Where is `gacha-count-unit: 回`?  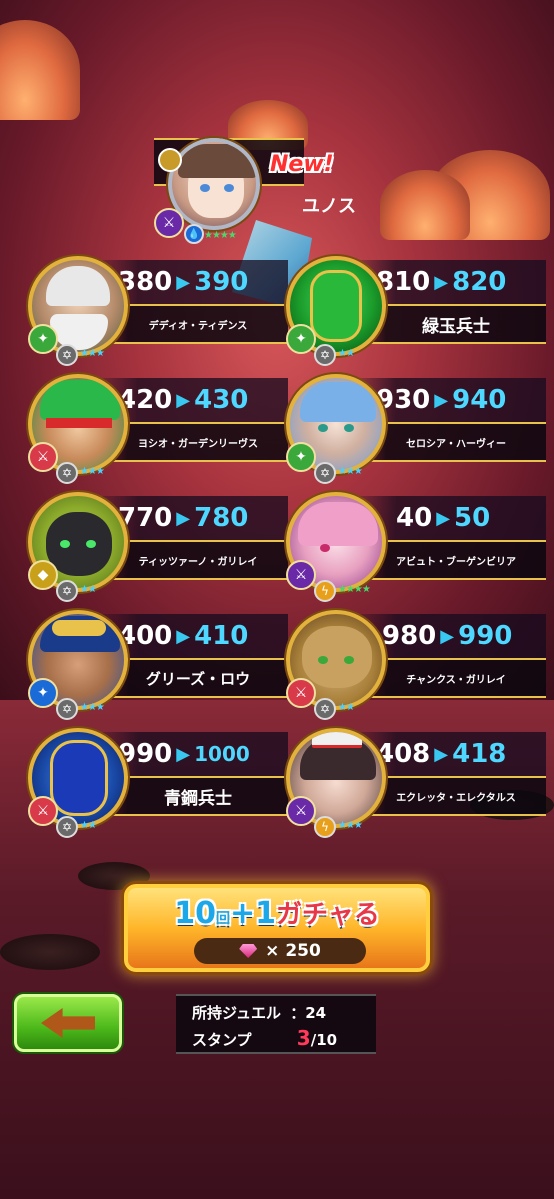
gacha-count-unit: 回 is located at coordinates (222, 919).